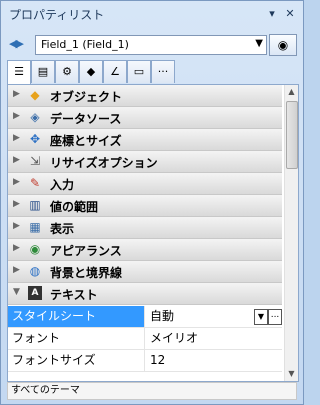  I want to click on category-label: テキスト, so click(74, 295).